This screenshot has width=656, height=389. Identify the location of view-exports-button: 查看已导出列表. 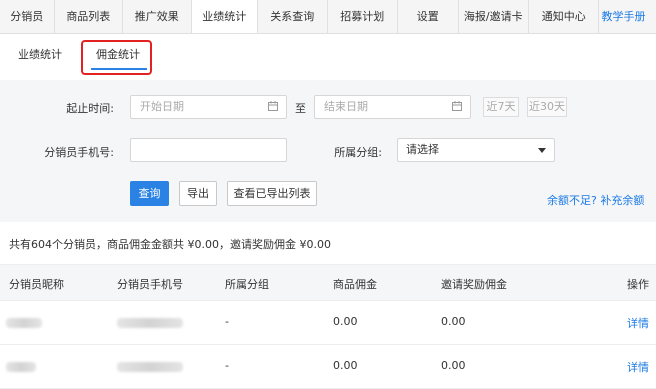
(272, 193).